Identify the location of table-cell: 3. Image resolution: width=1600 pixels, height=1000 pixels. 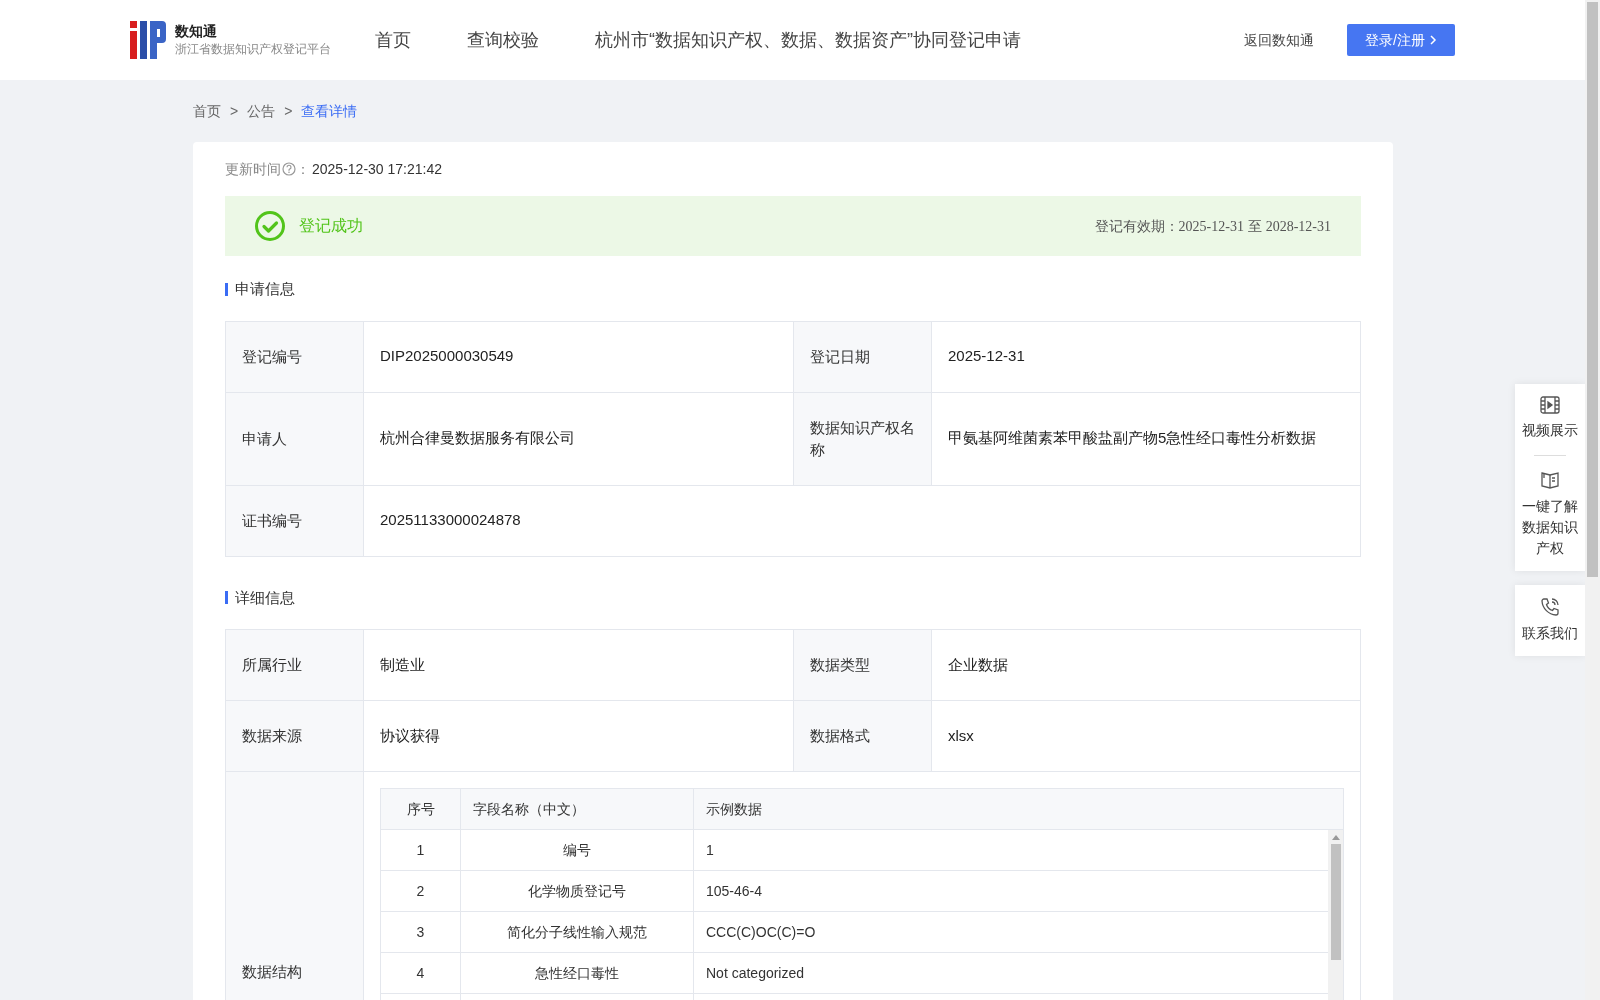
(421, 932).